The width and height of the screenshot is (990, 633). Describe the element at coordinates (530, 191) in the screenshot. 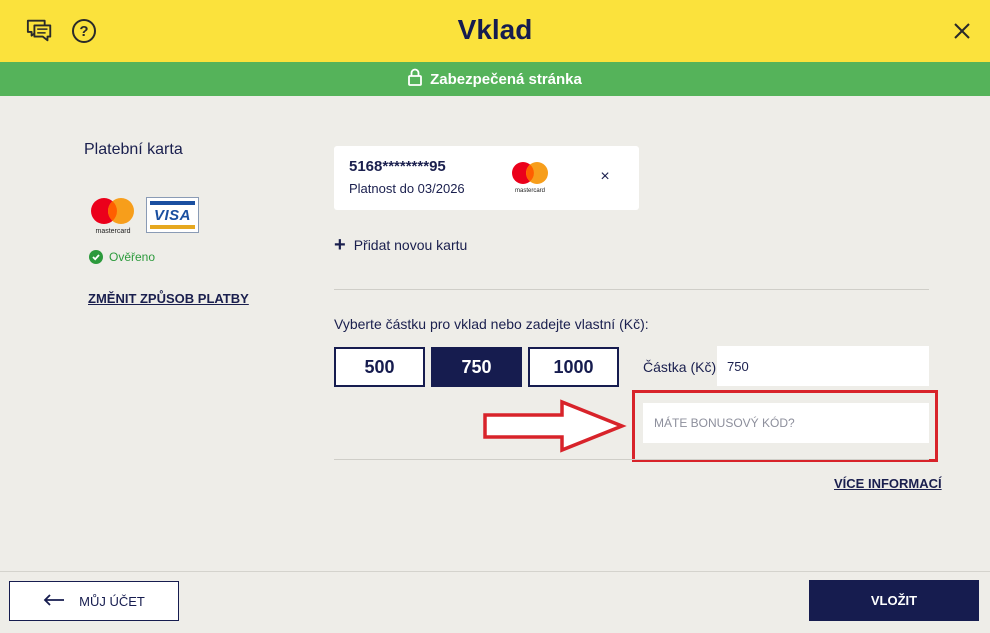

I see `card-brand-wordmark: mastercard` at that location.